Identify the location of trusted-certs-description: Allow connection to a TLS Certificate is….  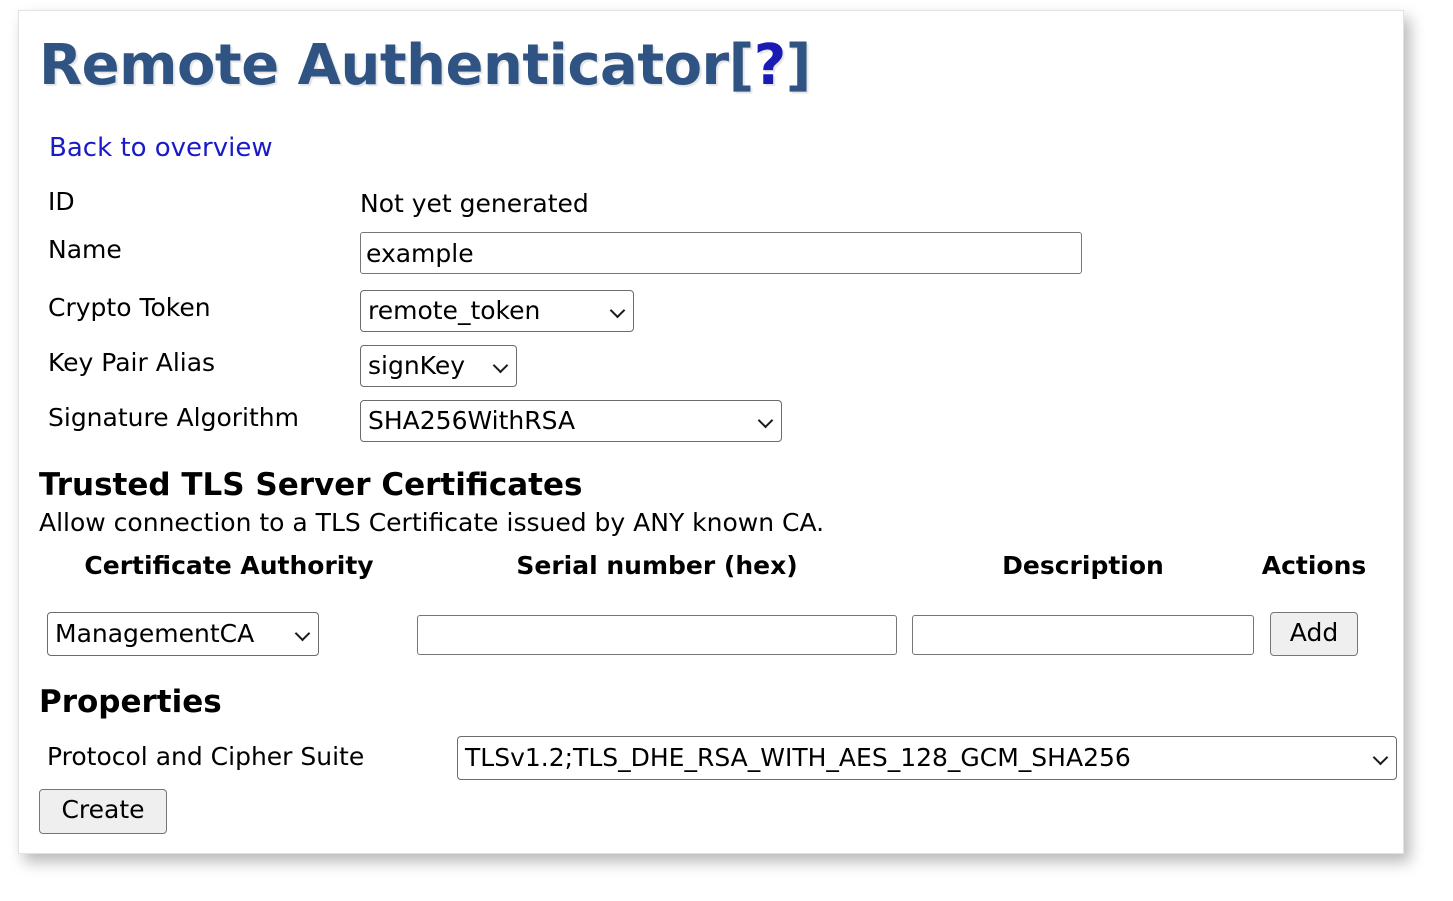
(432, 522).